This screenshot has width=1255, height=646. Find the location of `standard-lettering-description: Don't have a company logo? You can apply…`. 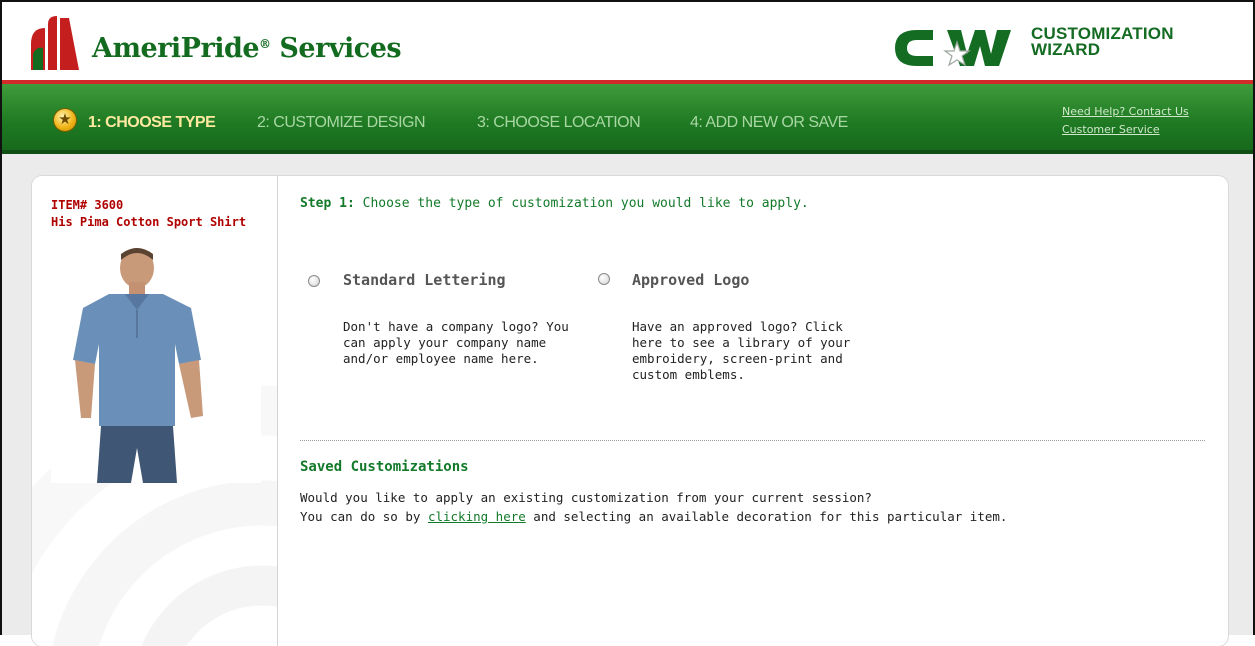

standard-lettering-description: Don't have a company logo? You can apply… is located at coordinates (456, 342).